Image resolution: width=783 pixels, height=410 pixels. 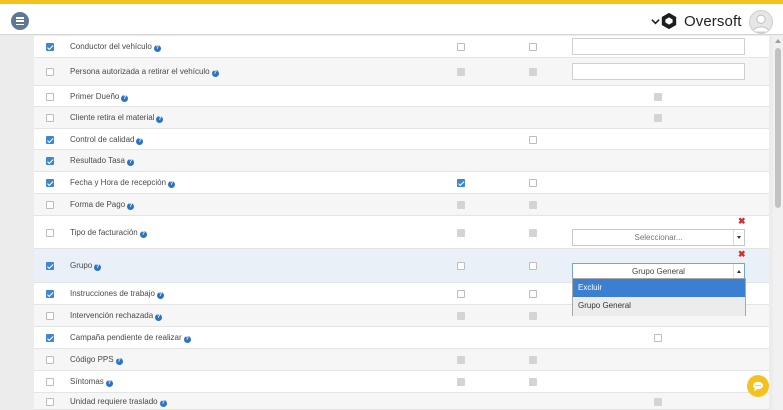 I want to click on field-label: Campaña pendiente de realizar?, so click(x=130, y=338).